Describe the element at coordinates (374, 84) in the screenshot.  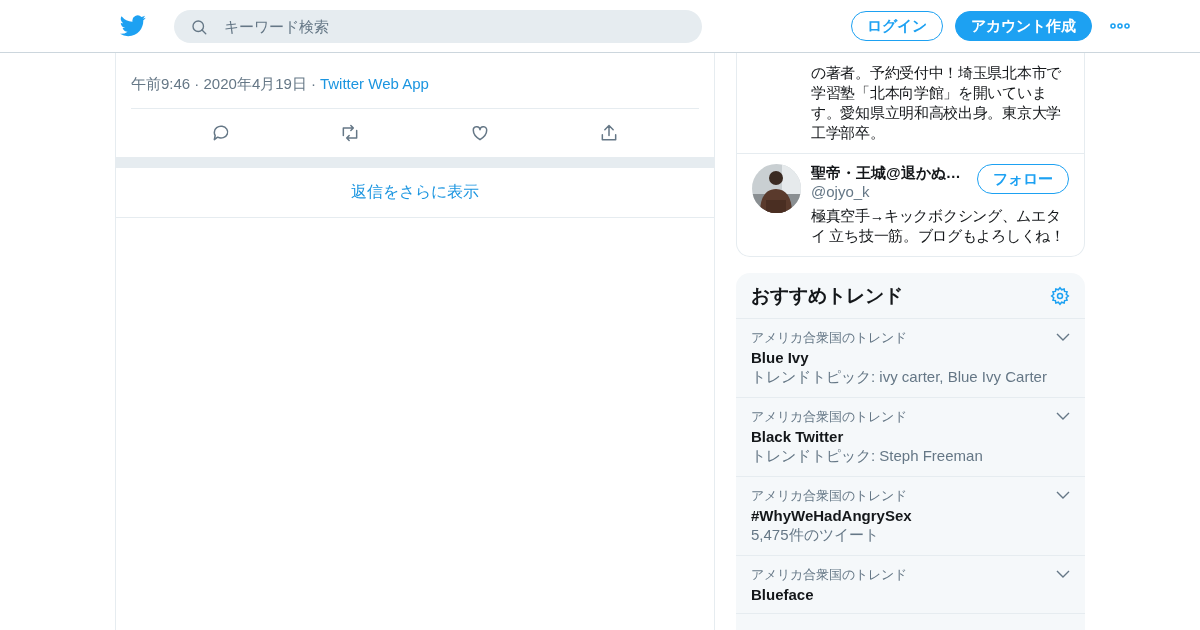
I see `source-link: Twitter Web App` at that location.